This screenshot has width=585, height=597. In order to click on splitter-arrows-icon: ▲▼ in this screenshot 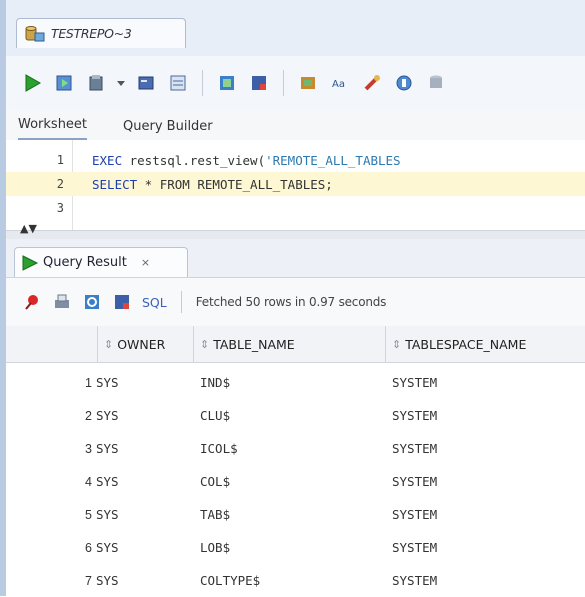, I will do `click(28, 228)`.